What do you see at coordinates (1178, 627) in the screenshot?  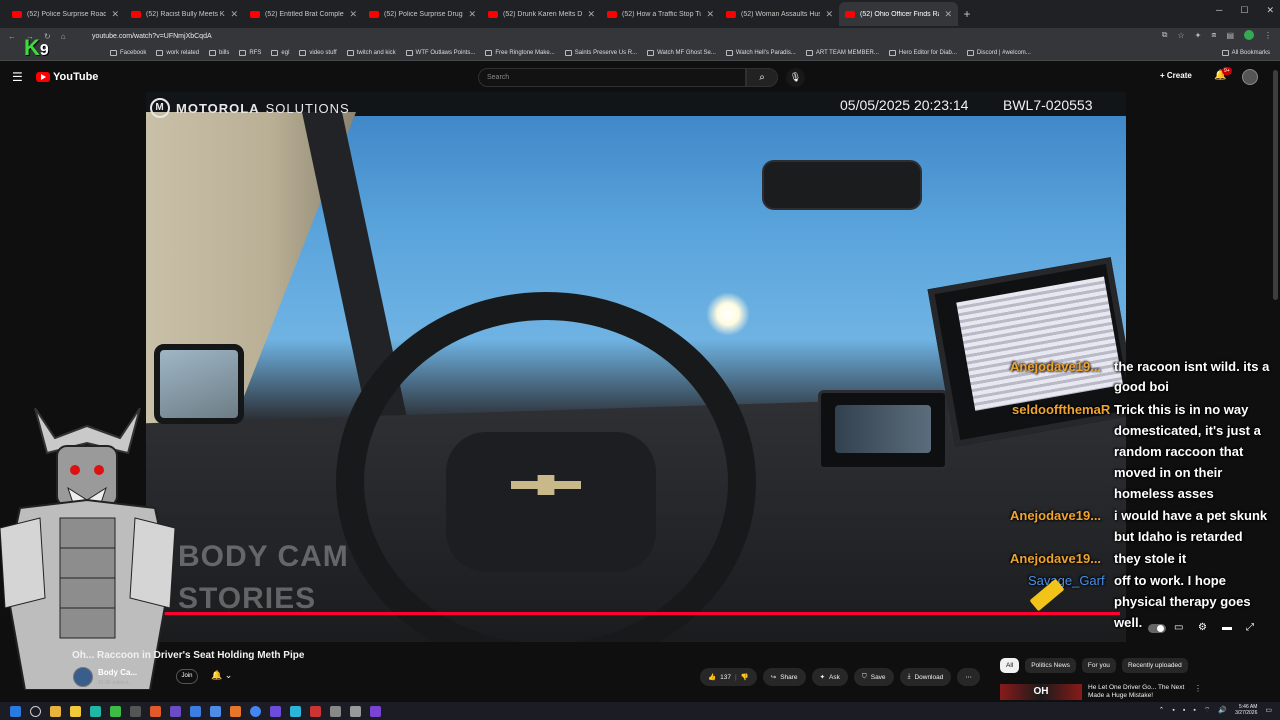 I see `subtitles-icon: ▭` at bounding box center [1178, 627].